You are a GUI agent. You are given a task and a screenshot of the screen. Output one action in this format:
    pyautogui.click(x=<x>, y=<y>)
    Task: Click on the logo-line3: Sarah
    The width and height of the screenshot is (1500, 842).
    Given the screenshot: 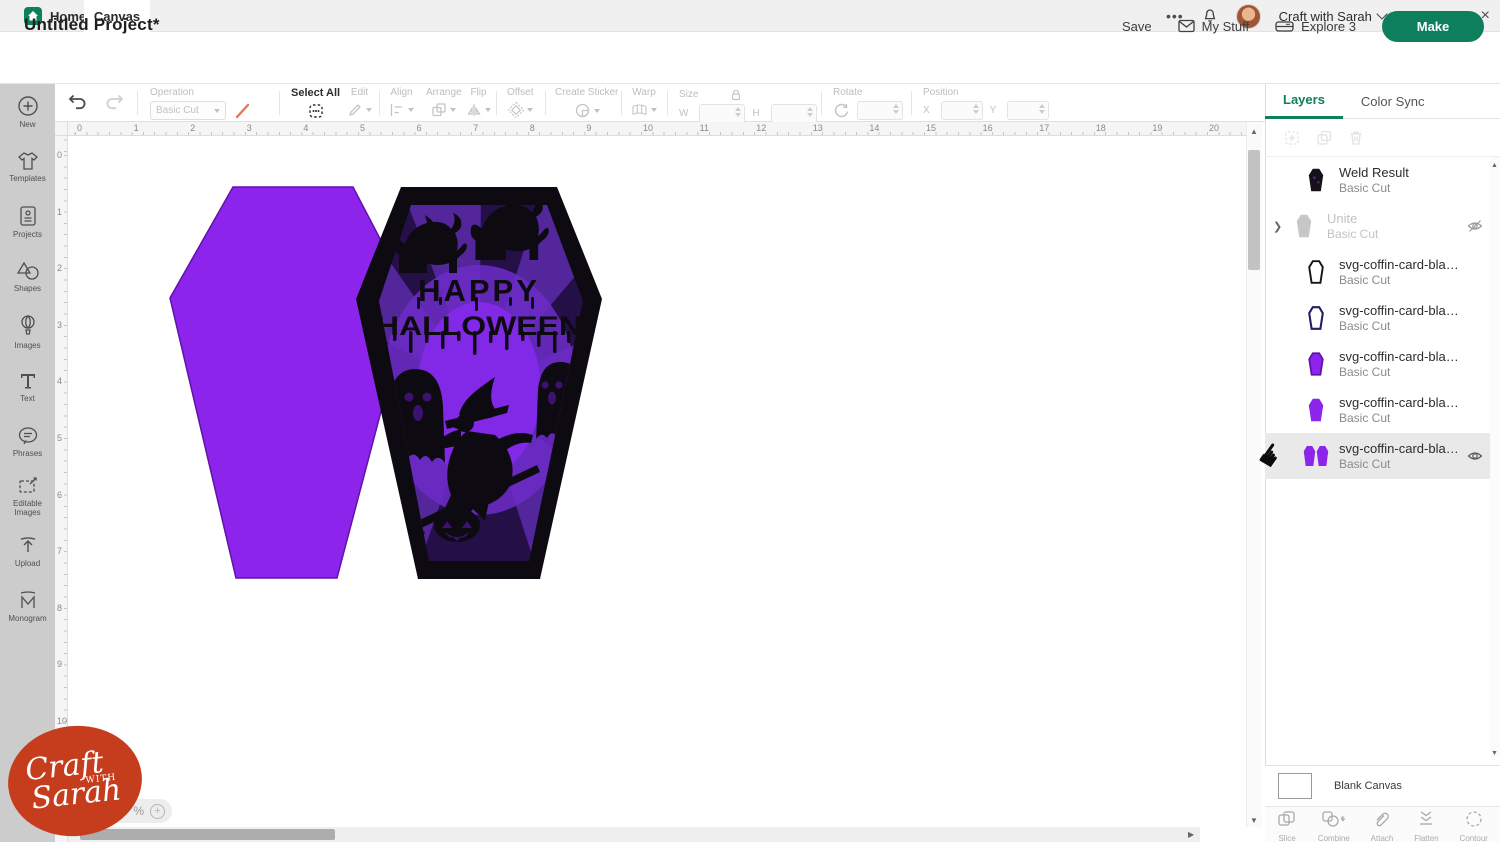 What is the action you would take?
    pyautogui.click(x=76, y=794)
    